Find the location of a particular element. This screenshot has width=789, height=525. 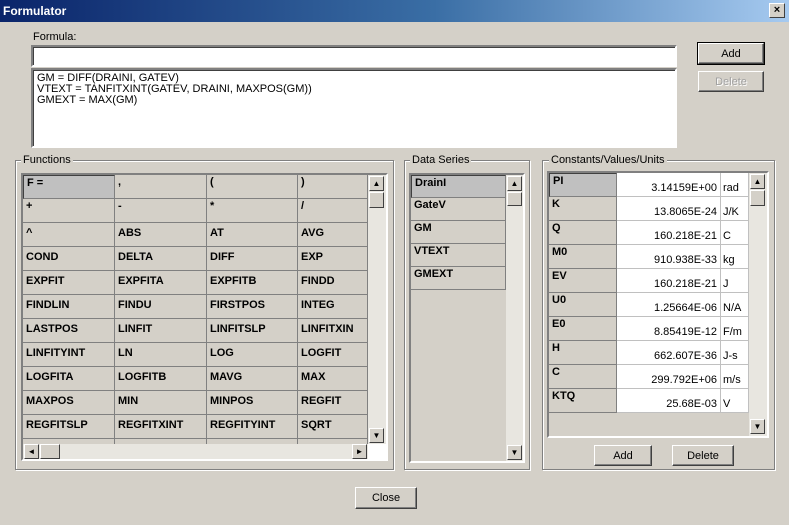

function-cell: LOG is located at coordinates (252, 355).